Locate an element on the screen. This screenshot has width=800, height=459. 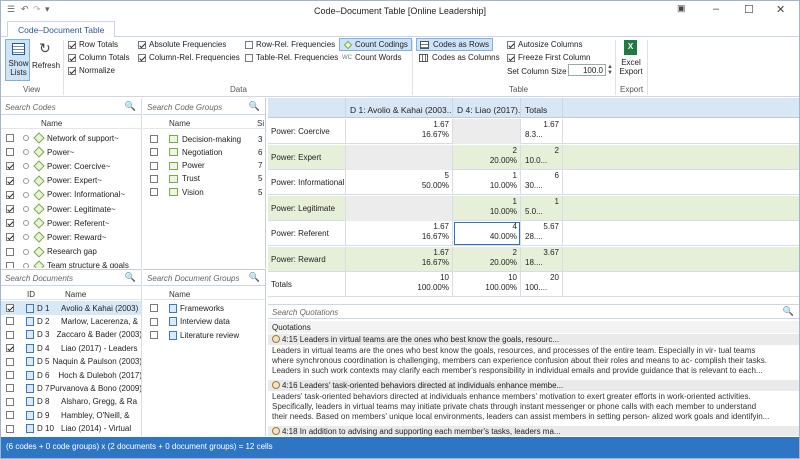
normalize-checkbox: Normalize is located at coordinates (91, 70).